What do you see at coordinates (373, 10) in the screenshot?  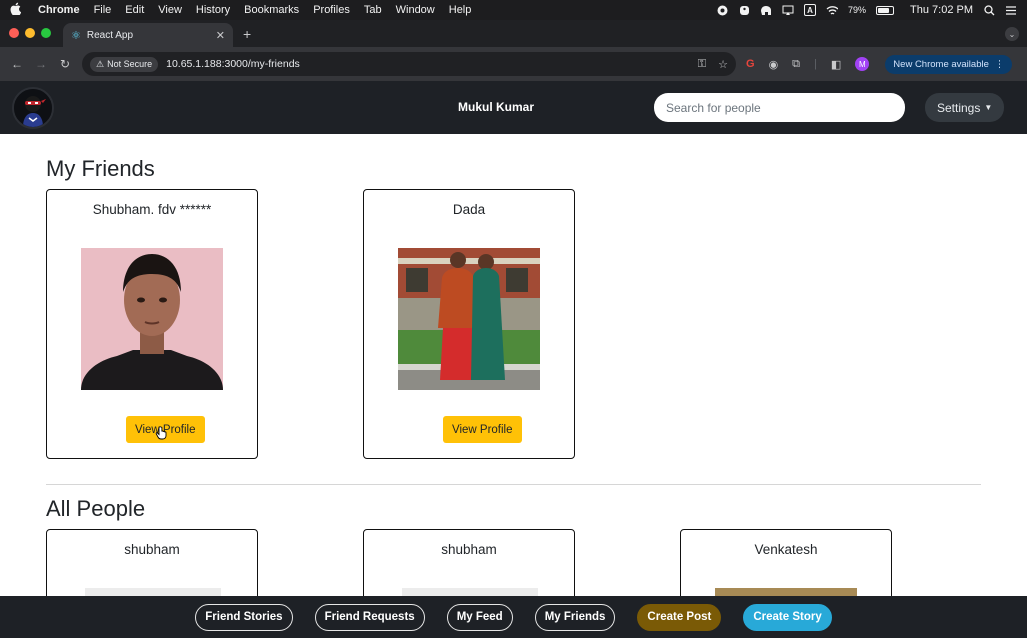 I see `menu-tab: Tab` at bounding box center [373, 10].